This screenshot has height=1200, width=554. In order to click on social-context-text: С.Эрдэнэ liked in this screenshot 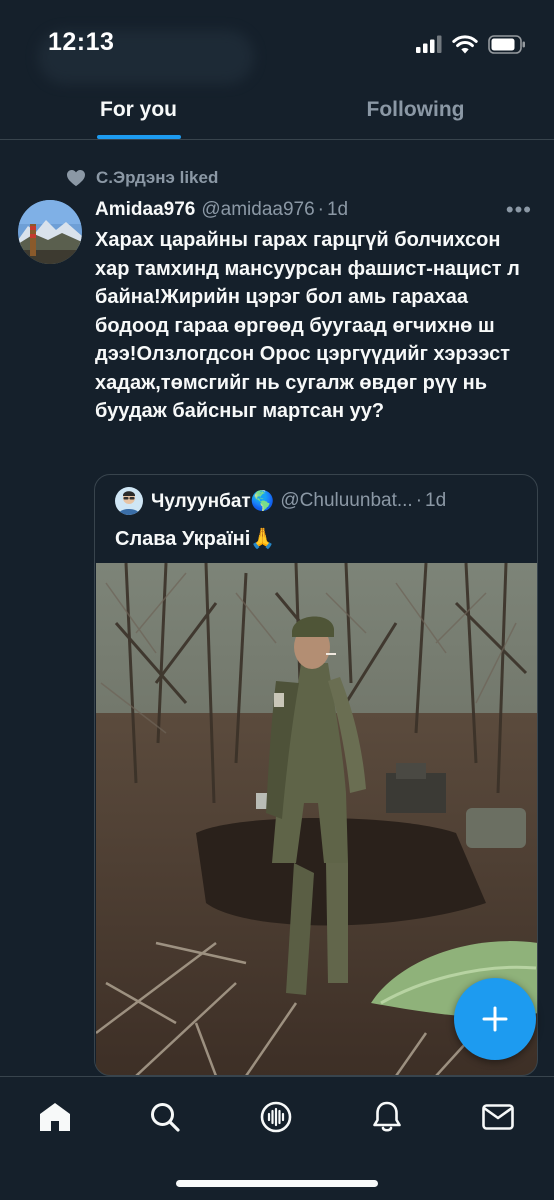, I will do `click(157, 178)`.